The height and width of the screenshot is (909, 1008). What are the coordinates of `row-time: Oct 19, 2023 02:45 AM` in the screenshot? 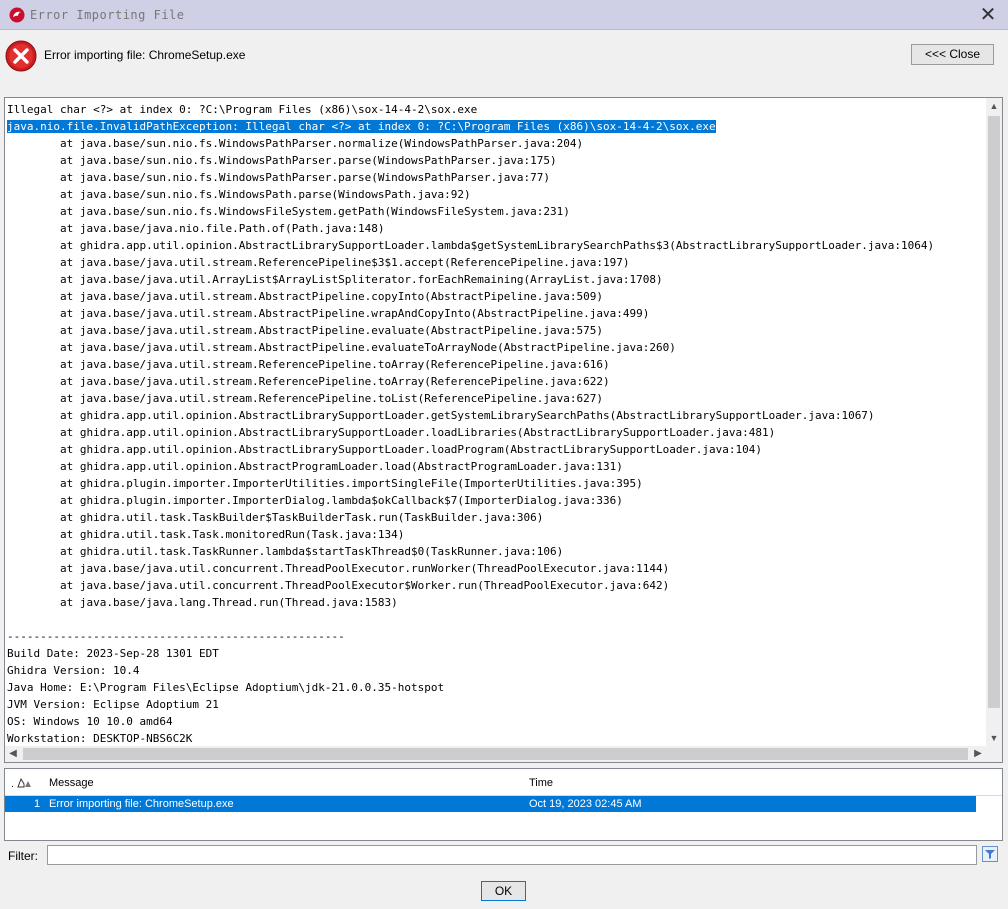 It's located at (585, 804).